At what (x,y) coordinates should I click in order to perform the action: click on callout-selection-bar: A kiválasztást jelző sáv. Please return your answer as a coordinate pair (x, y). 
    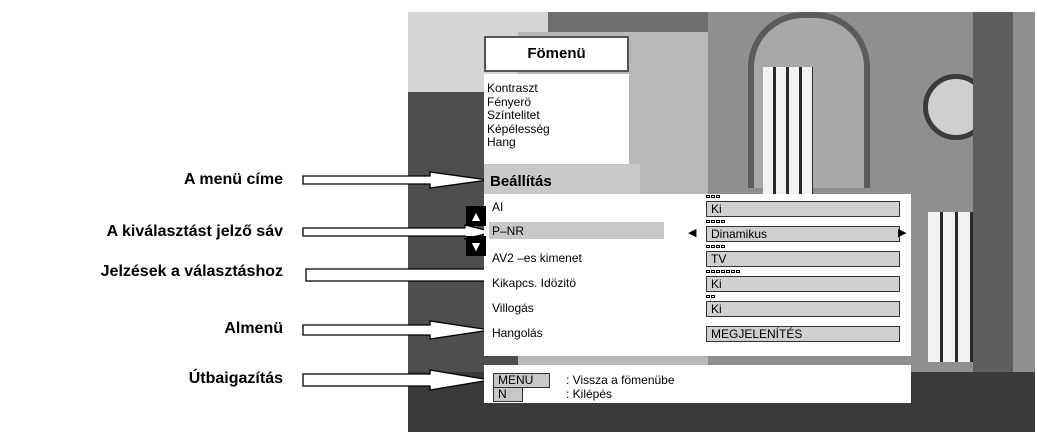
    Looking at the image, I should click on (194, 231).